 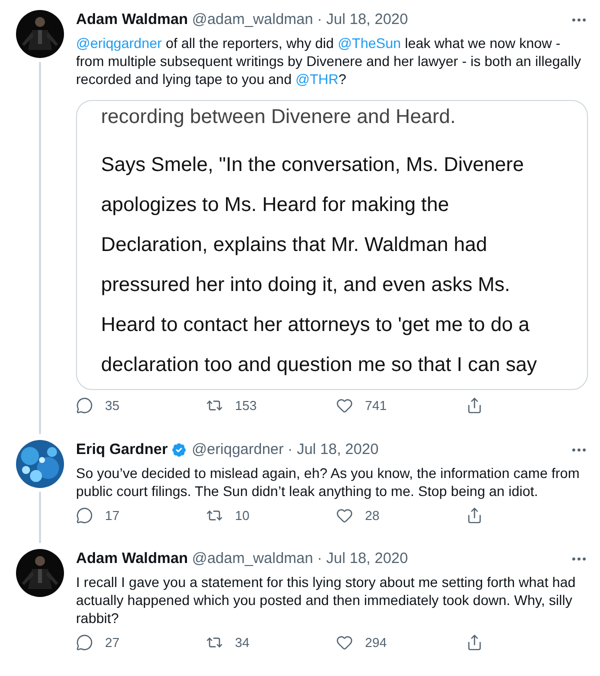 I want to click on count: 294, so click(x=376, y=643).